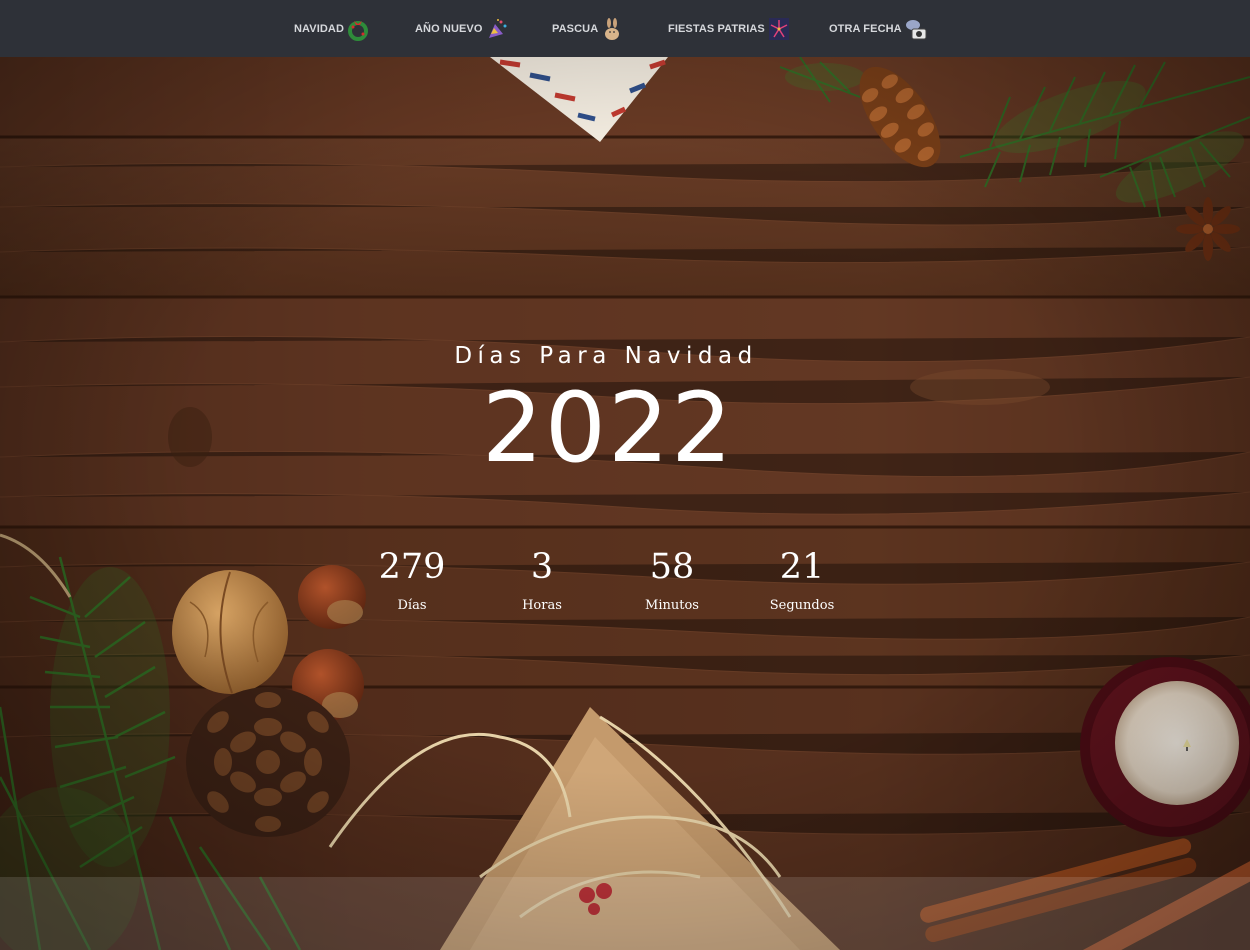  What do you see at coordinates (612, 29) in the screenshot?
I see `rabbit-icon` at bounding box center [612, 29].